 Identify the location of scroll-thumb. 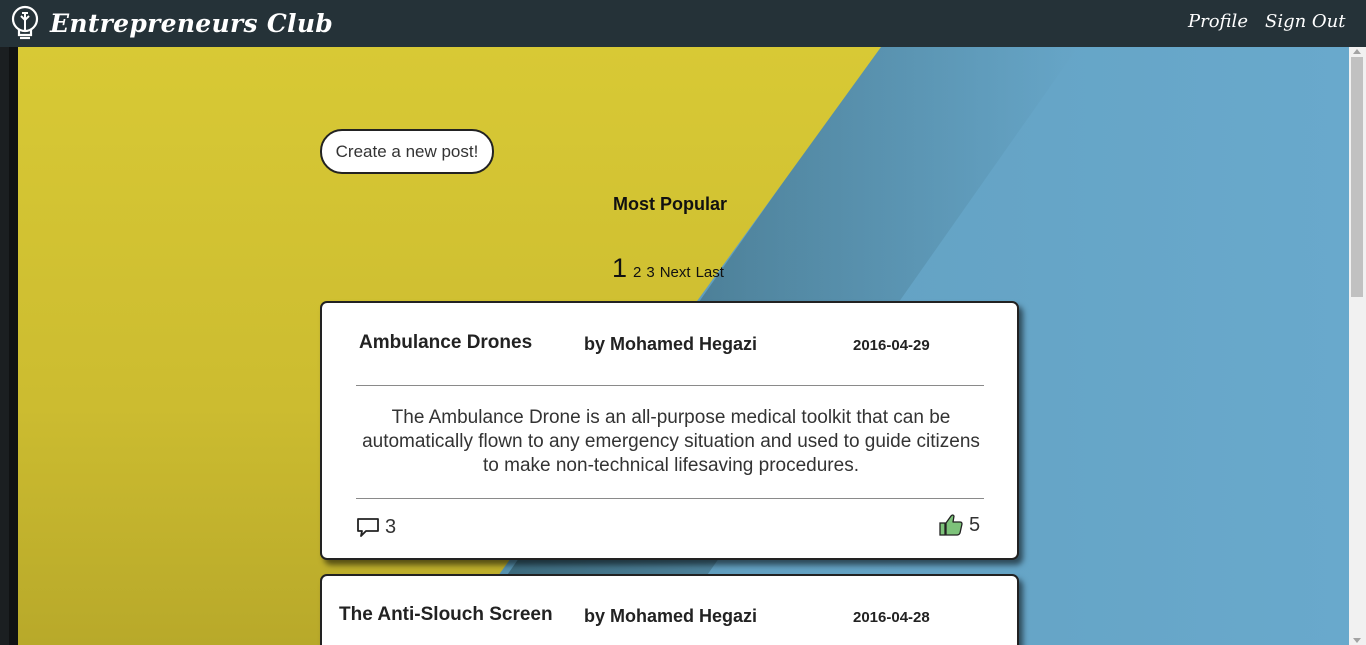
(1357, 177).